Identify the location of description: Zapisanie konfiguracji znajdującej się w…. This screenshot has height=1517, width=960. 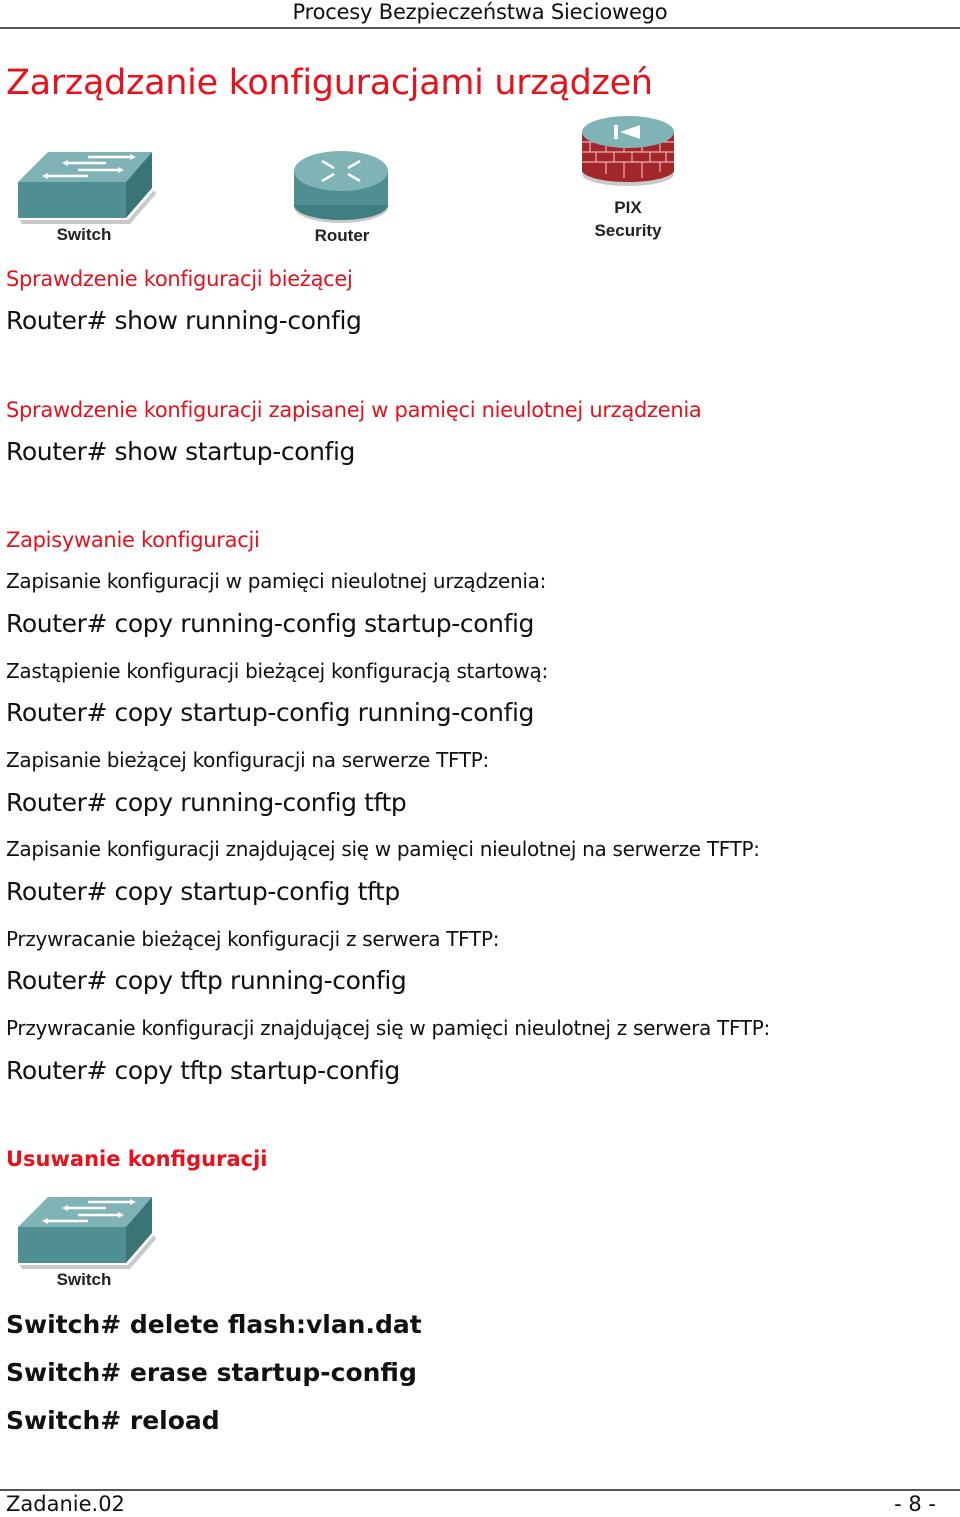
(383, 849).